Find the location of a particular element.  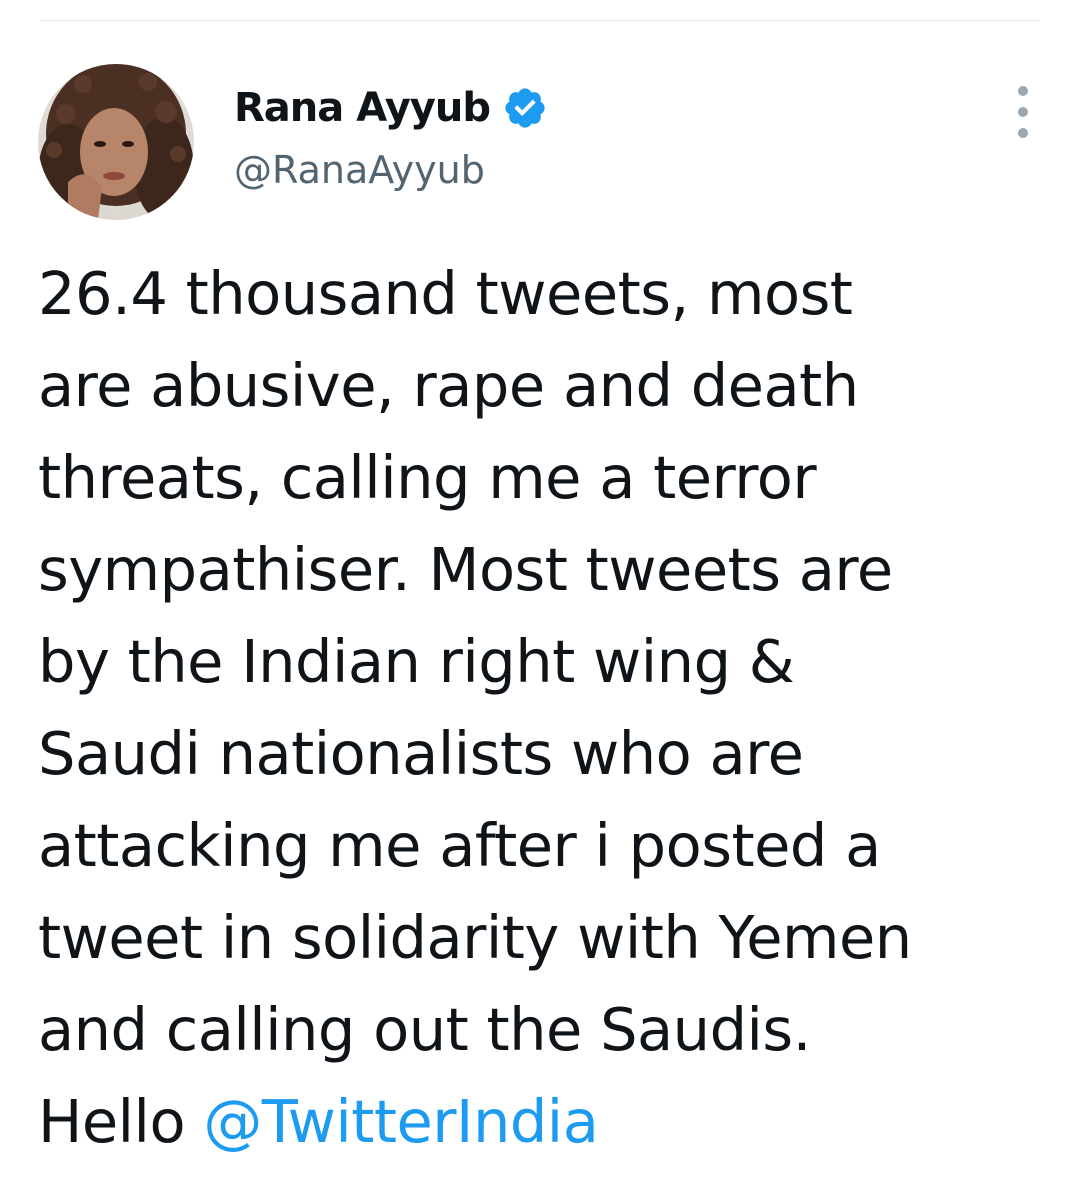

tweet-line: Saudi nationalists who are is located at coordinates (421, 753).